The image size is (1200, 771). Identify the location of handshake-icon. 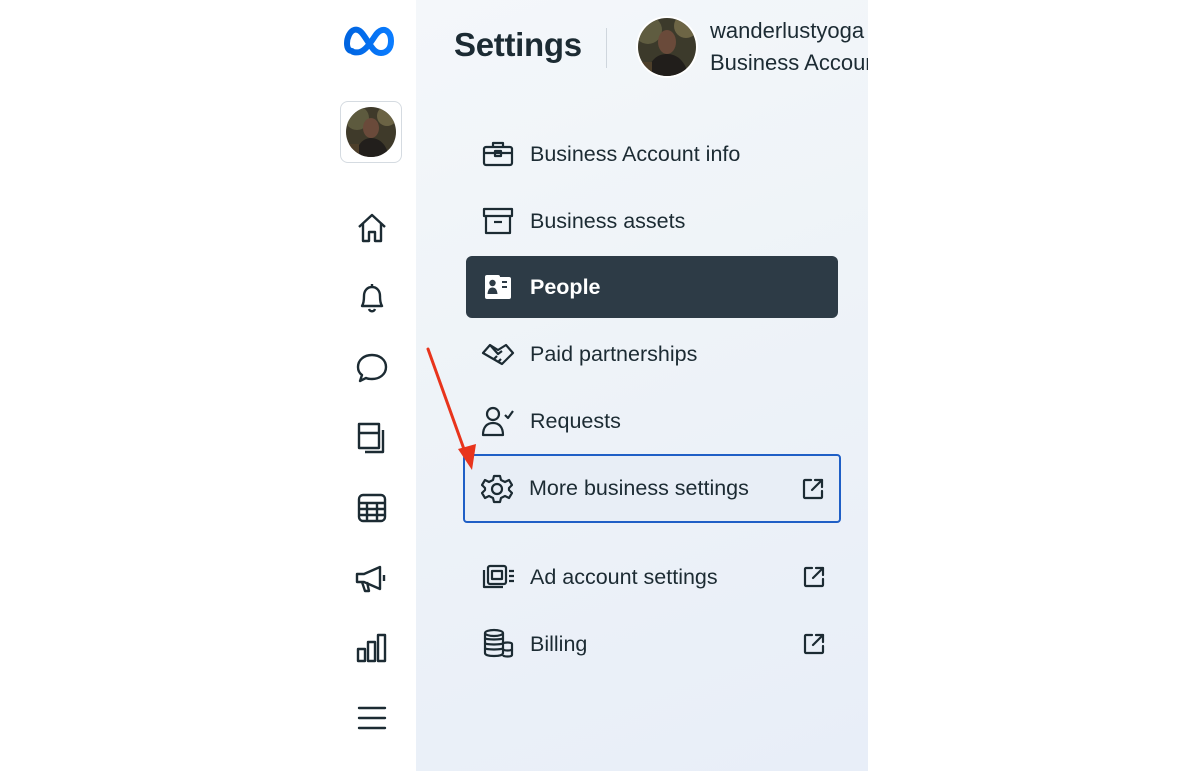
(498, 354).